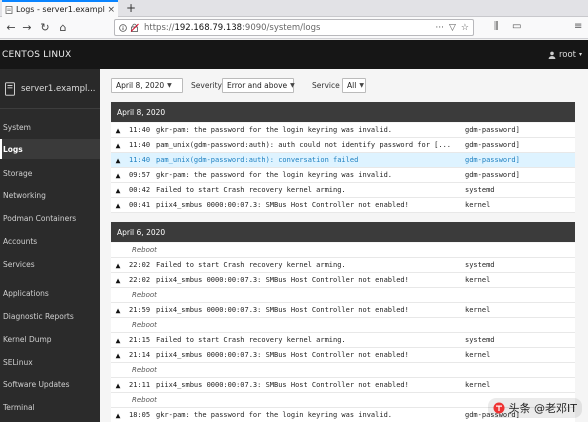  What do you see at coordinates (60, 8) in the screenshot?
I see `browser-tab-logs: Logs - server1.example.c ×` at bounding box center [60, 8].